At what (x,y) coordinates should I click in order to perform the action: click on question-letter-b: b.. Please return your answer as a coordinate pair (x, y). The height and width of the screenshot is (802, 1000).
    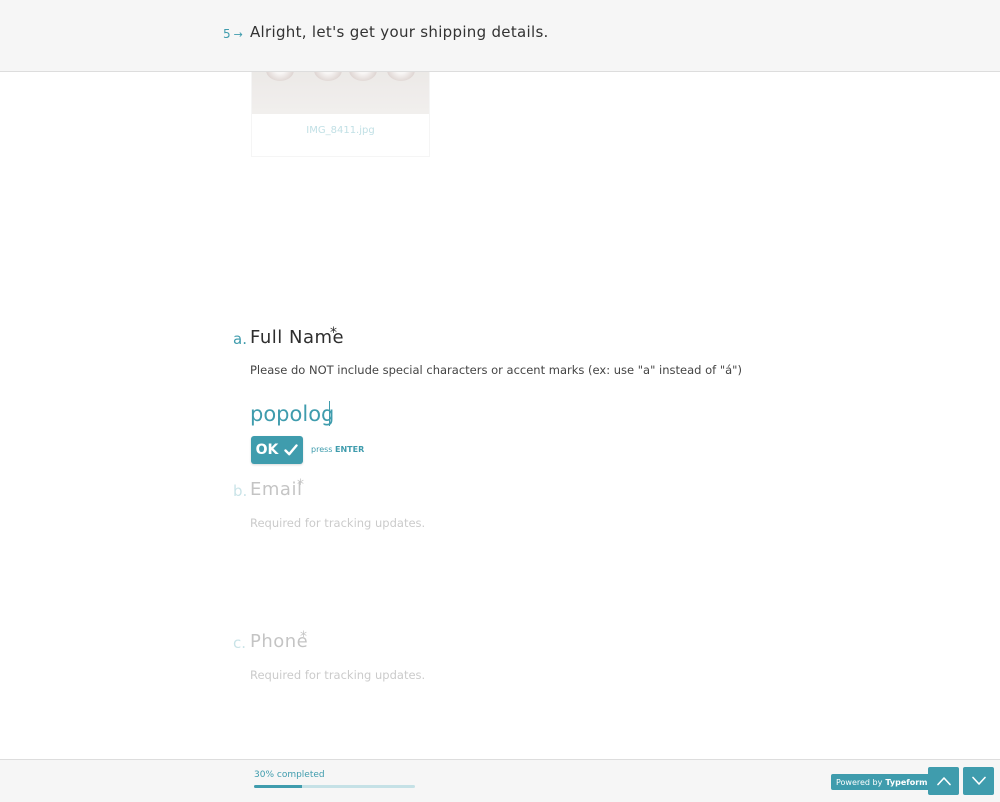
    Looking at the image, I should click on (240, 491).